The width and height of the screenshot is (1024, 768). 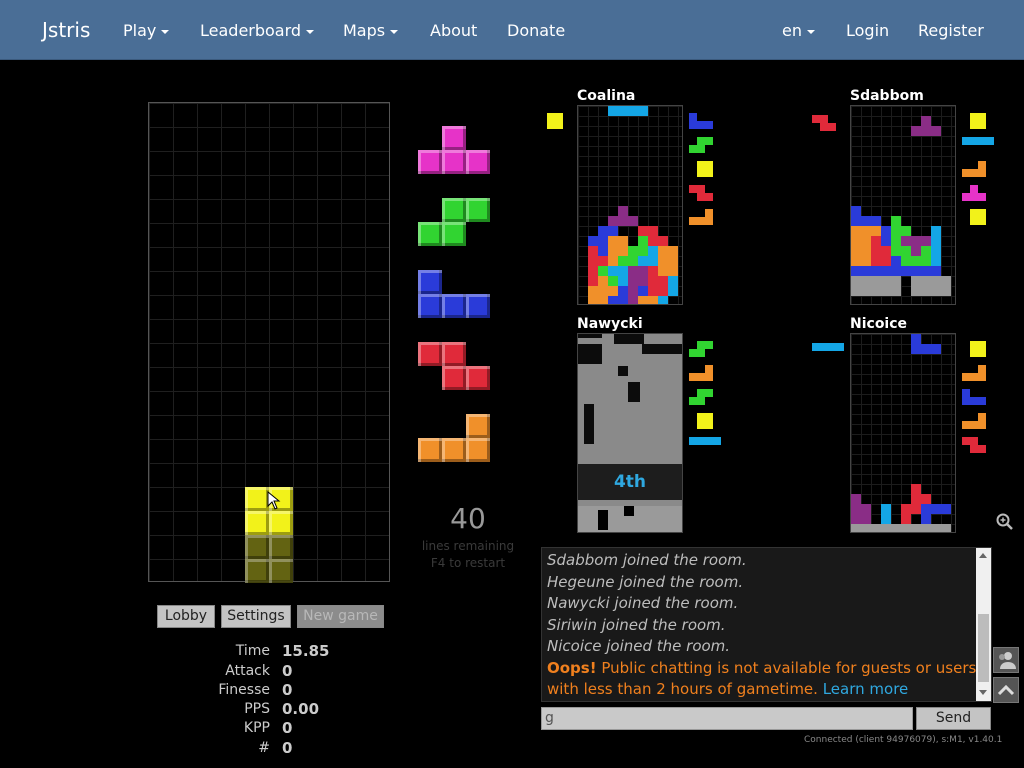 I want to click on nav-leaderboard: Leaderboard, so click(x=257, y=30).